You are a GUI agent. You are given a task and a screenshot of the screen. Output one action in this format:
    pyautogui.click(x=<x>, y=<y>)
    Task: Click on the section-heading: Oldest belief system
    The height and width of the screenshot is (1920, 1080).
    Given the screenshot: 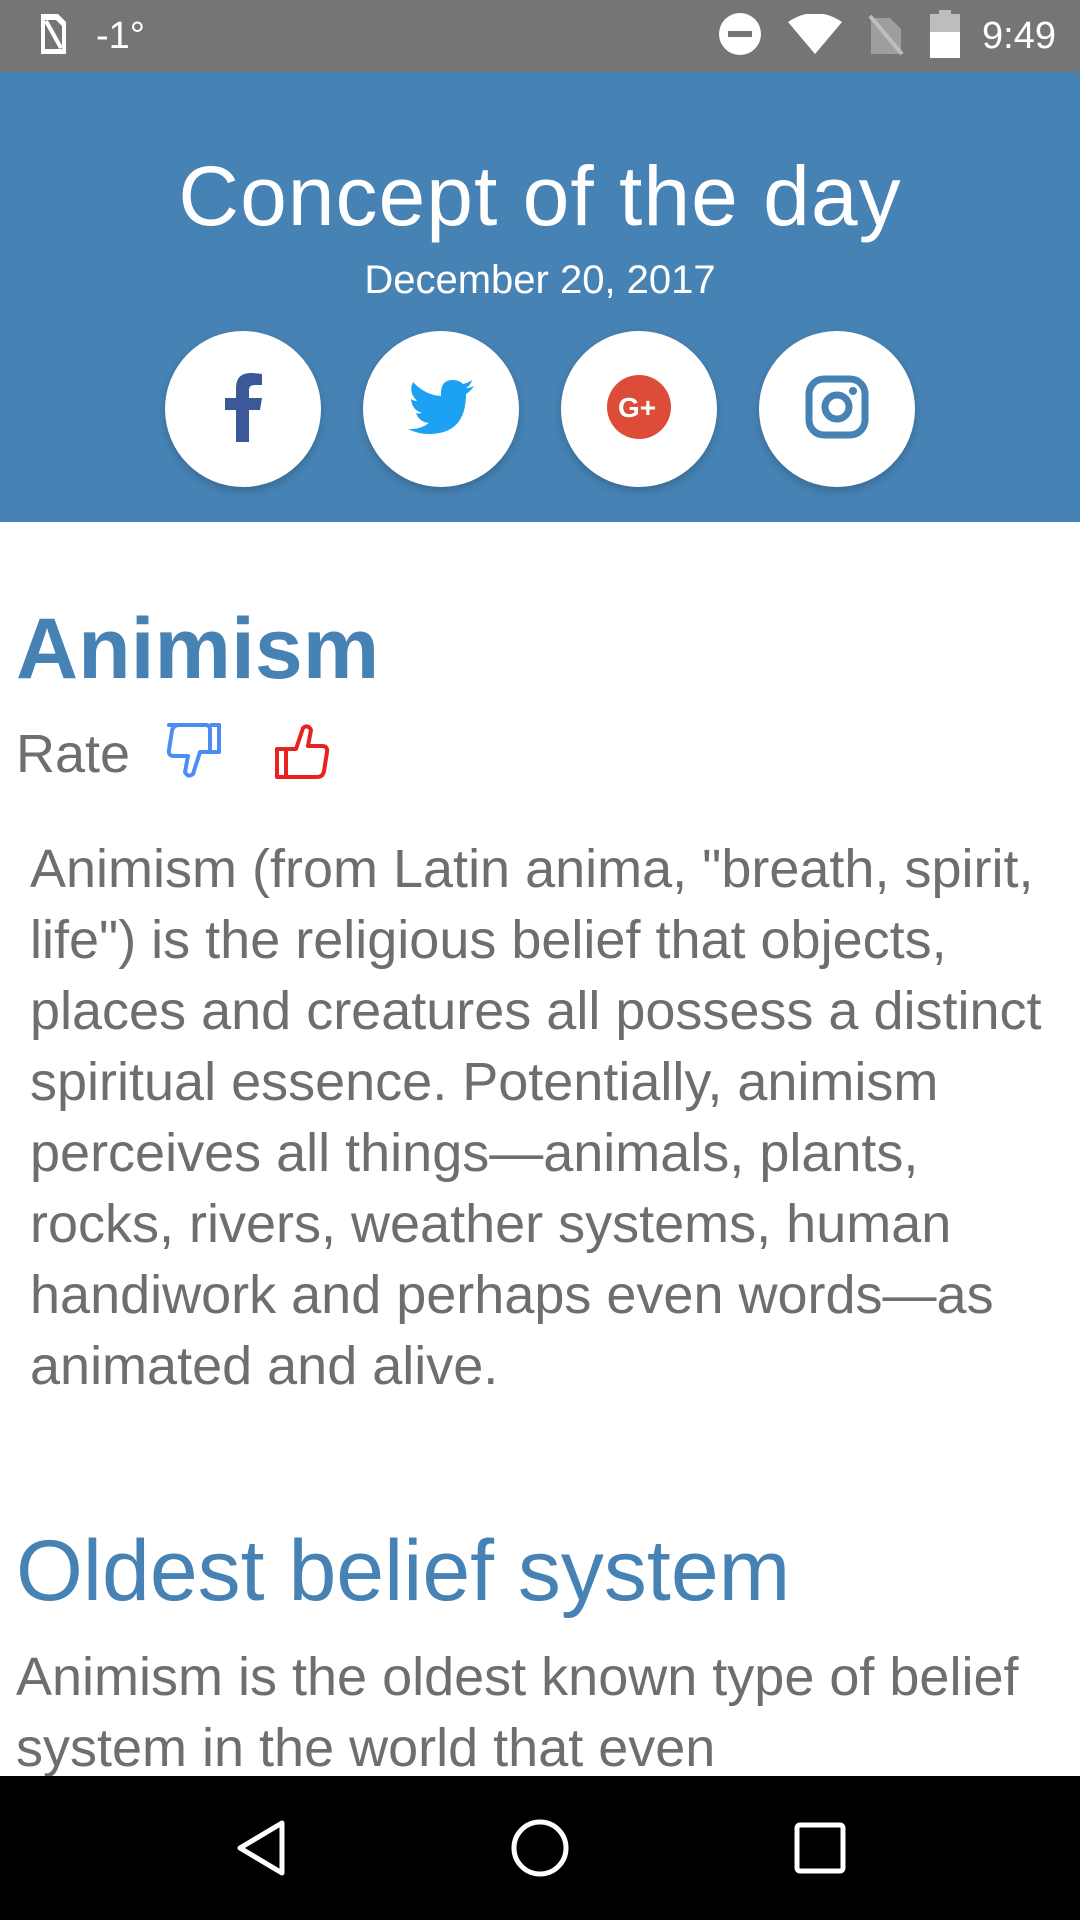 What is the action you would take?
    pyautogui.click(x=403, y=1571)
    